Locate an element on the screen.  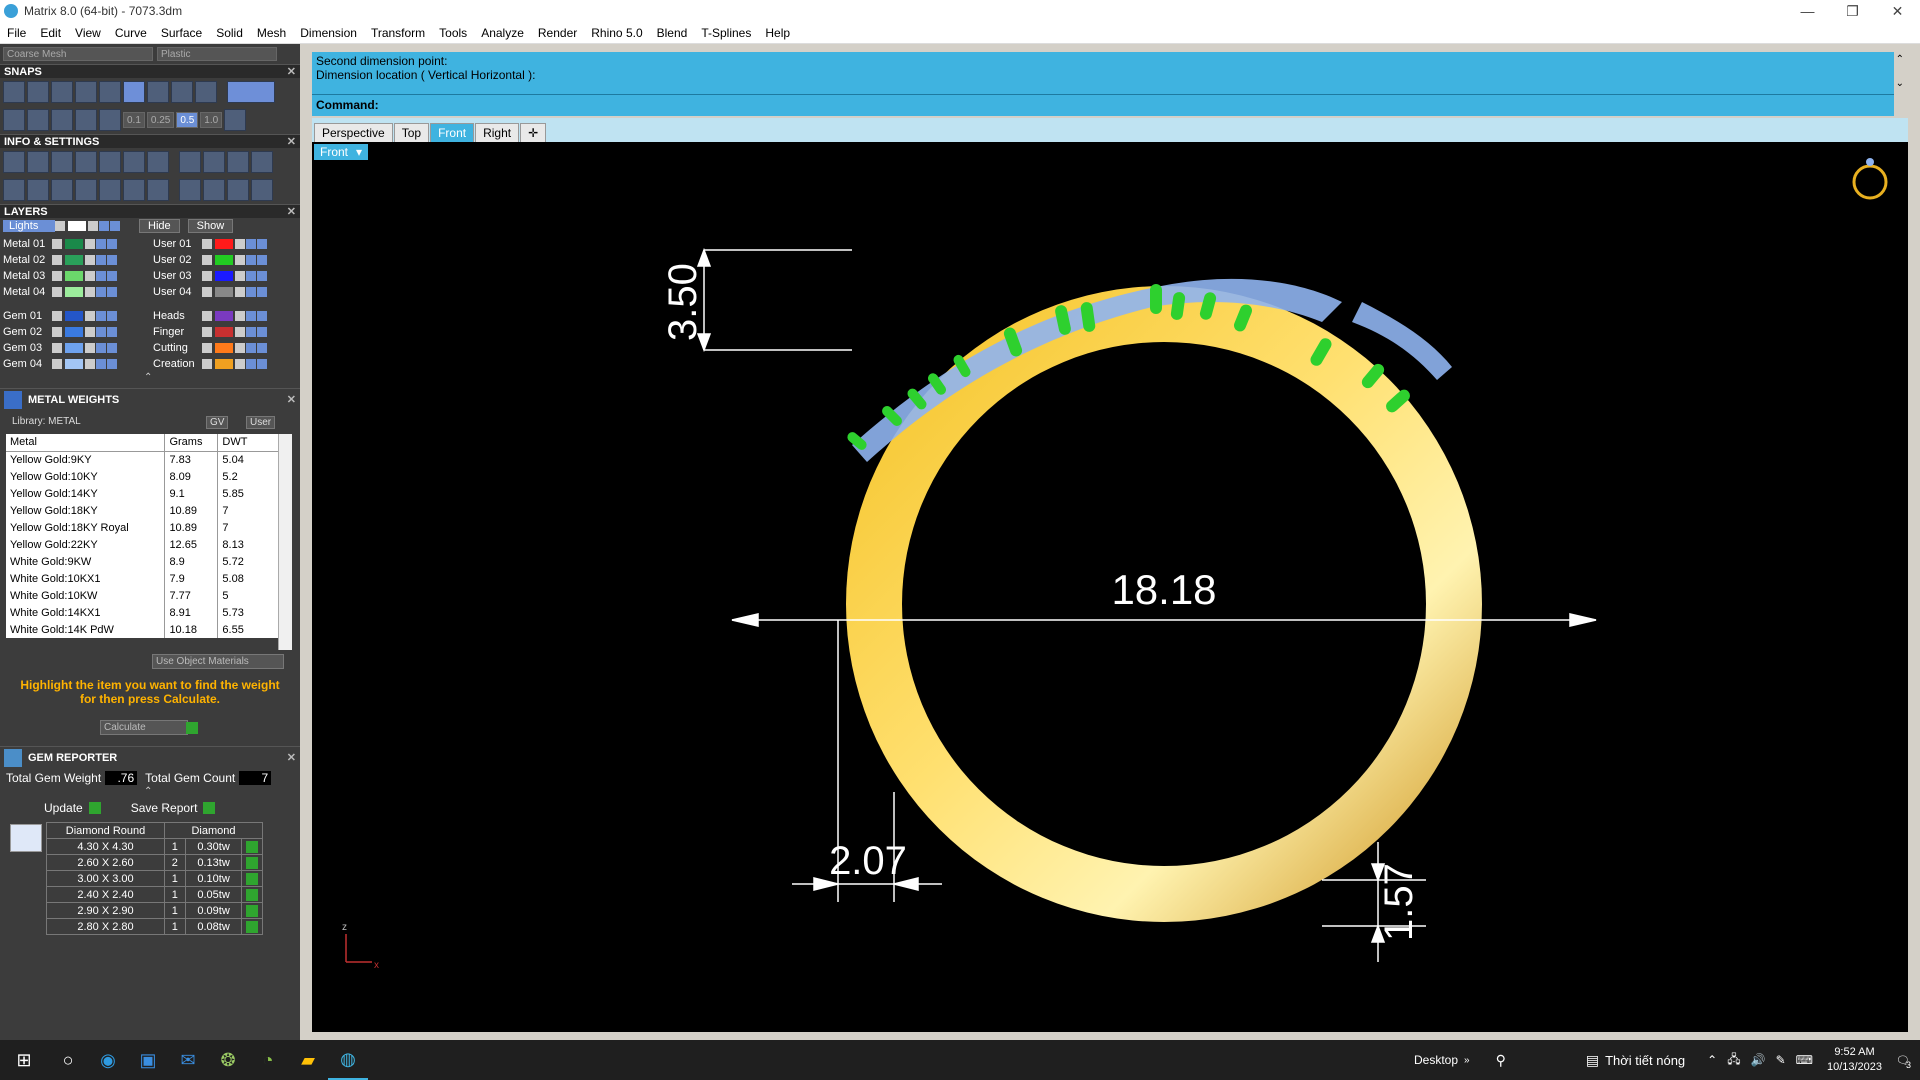
layer-row: Metal 02 is located at coordinates (75, 260).